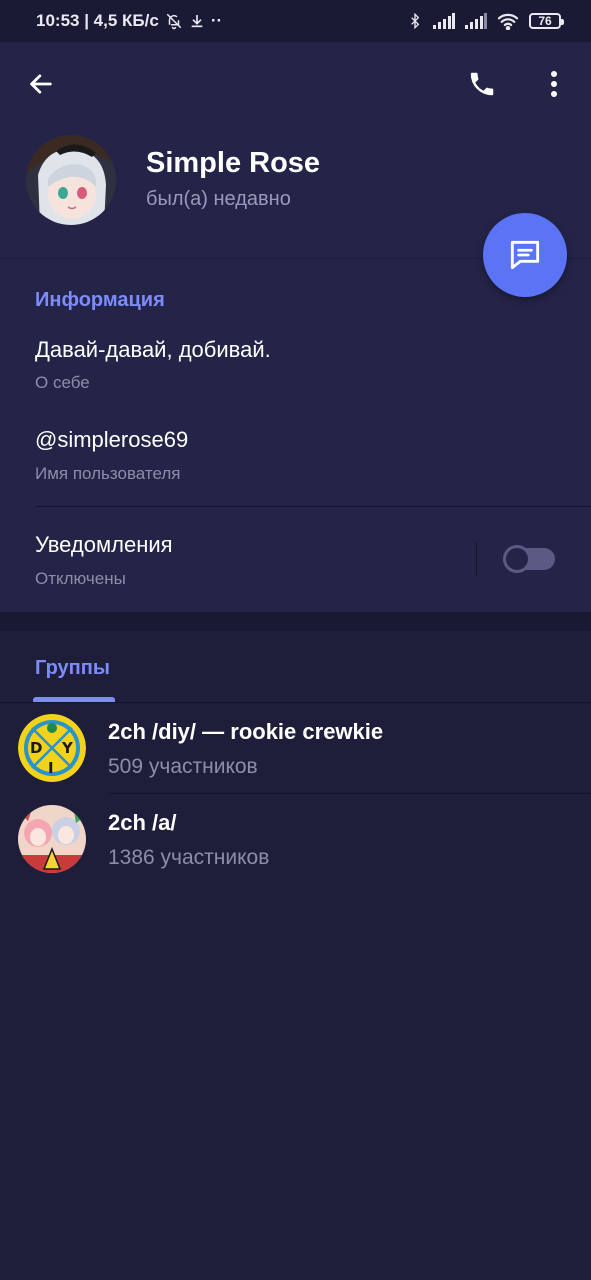 The width and height of the screenshot is (591, 1280). I want to click on more-options-button, so click(554, 84).